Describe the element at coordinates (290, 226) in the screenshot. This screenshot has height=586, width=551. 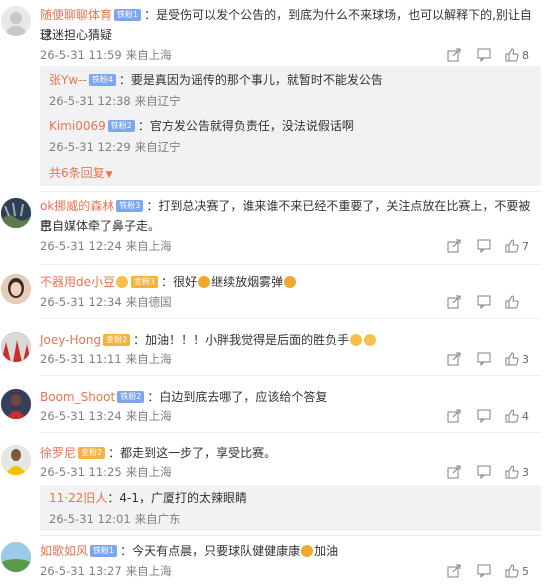
I see `comment-text-cont: 巴自媒体牵了鼻子走。` at that location.